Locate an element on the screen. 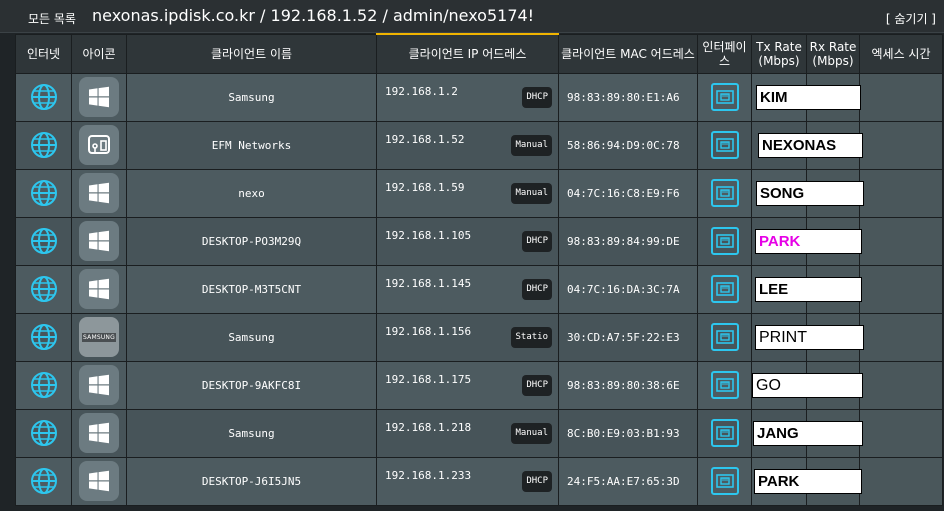 The image size is (944, 511). col-access-time: 엑세스 시간 is located at coordinates (901, 53).